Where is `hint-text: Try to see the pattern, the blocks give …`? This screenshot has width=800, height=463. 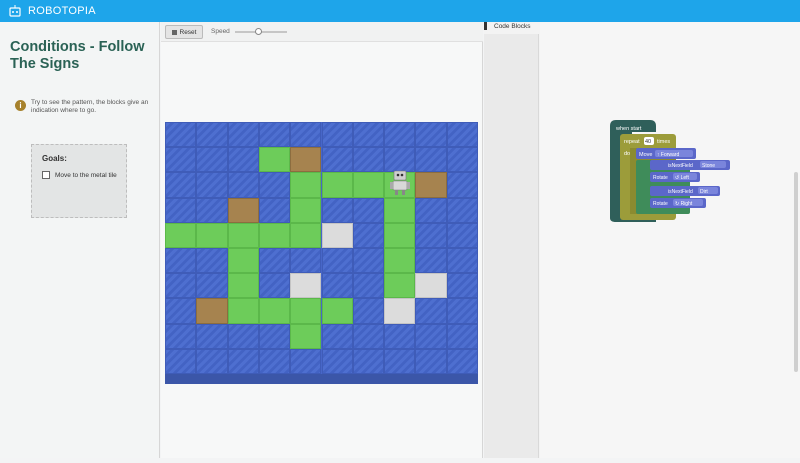
hint-text: Try to see the pattern, the blocks give … is located at coordinates (90, 106).